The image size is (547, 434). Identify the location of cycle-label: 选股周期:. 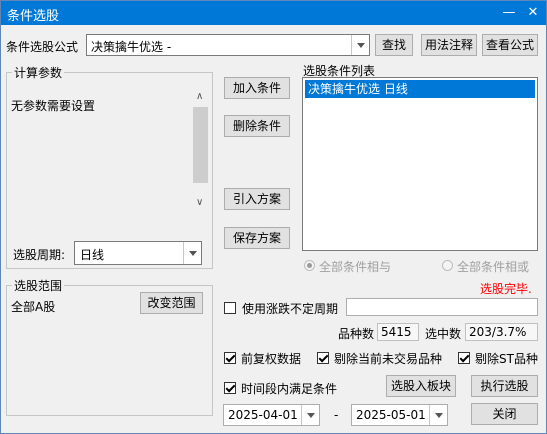
(39, 255).